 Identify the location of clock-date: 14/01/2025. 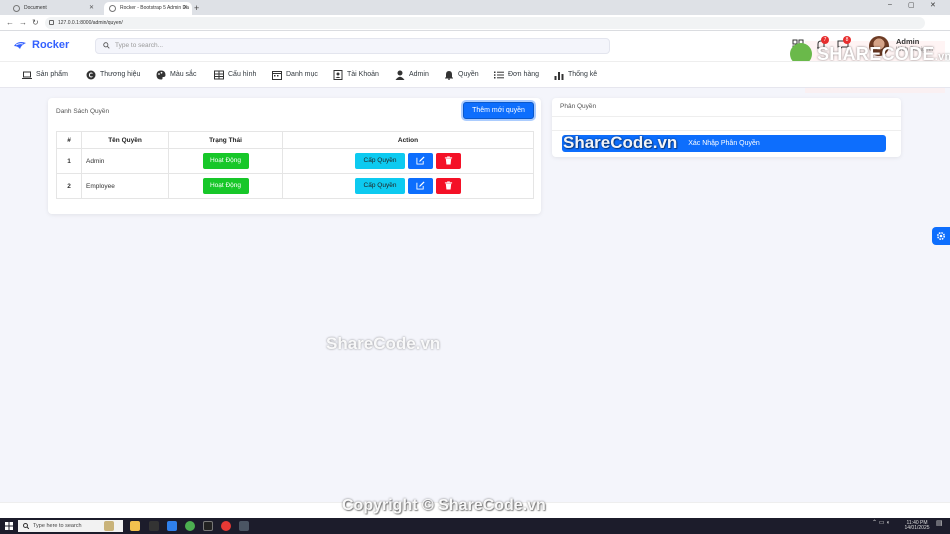
(917, 528).